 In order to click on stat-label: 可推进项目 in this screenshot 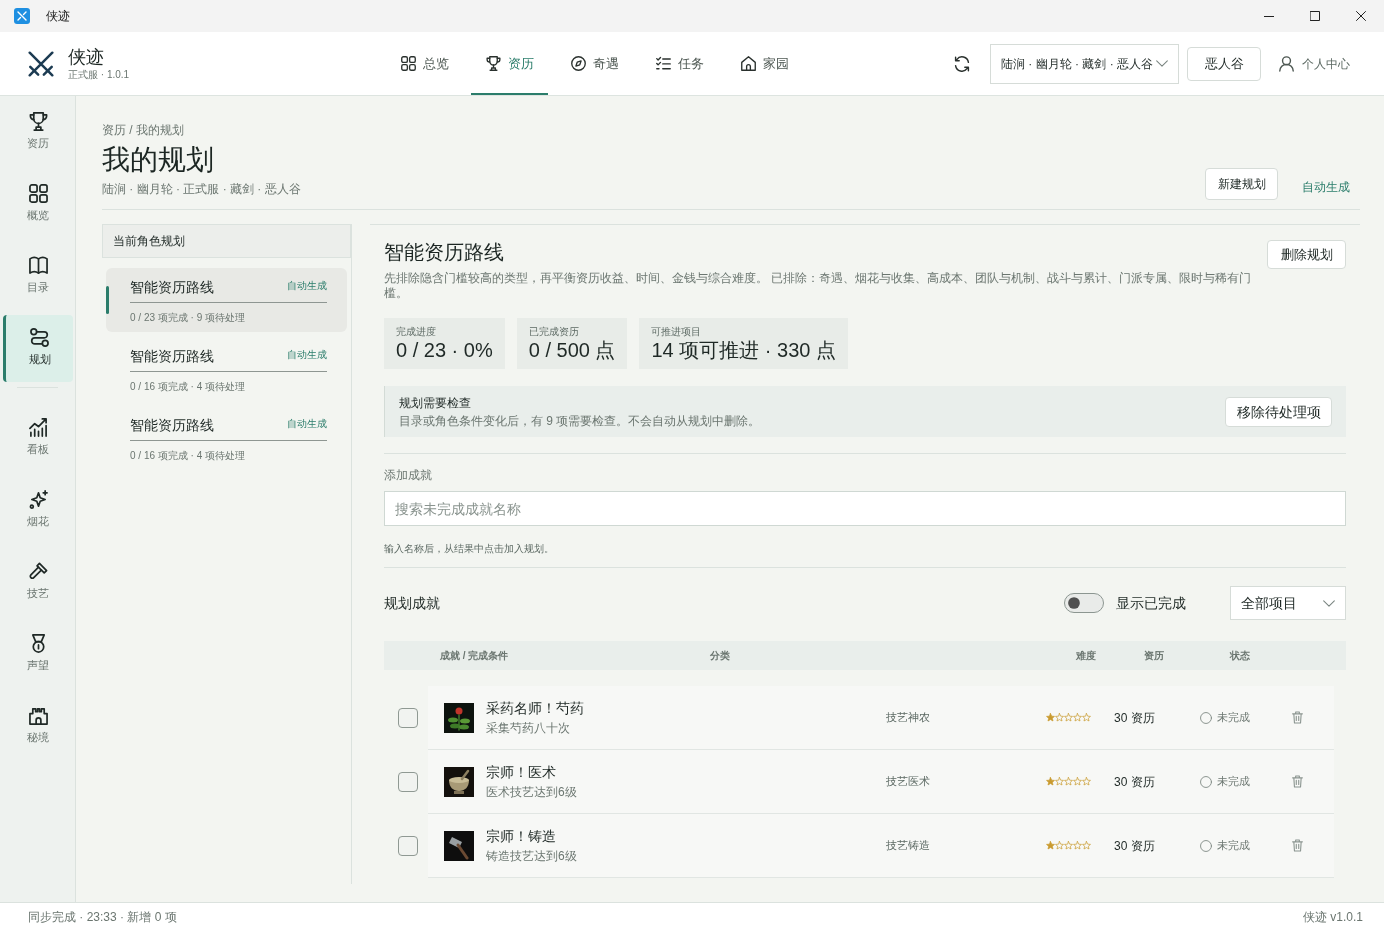, I will do `click(677, 331)`.